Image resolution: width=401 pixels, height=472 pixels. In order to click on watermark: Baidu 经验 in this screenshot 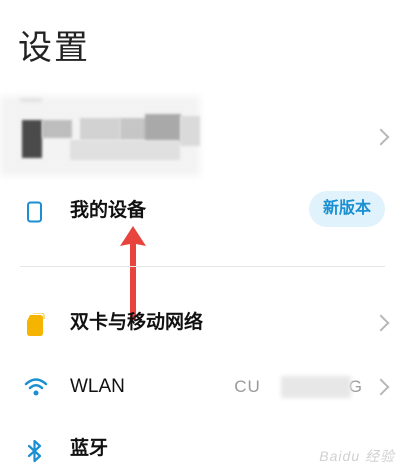, I will do `click(357, 456)`.